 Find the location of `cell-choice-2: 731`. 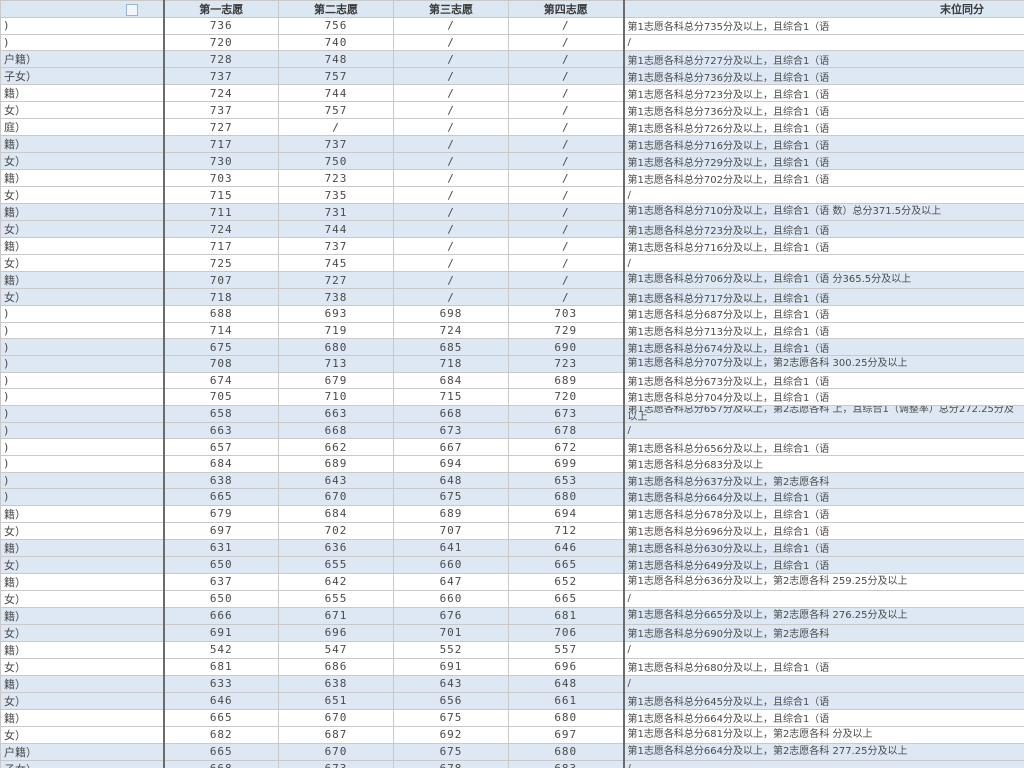

cell-choice-2: 731 is located at coordinates (336, 212).